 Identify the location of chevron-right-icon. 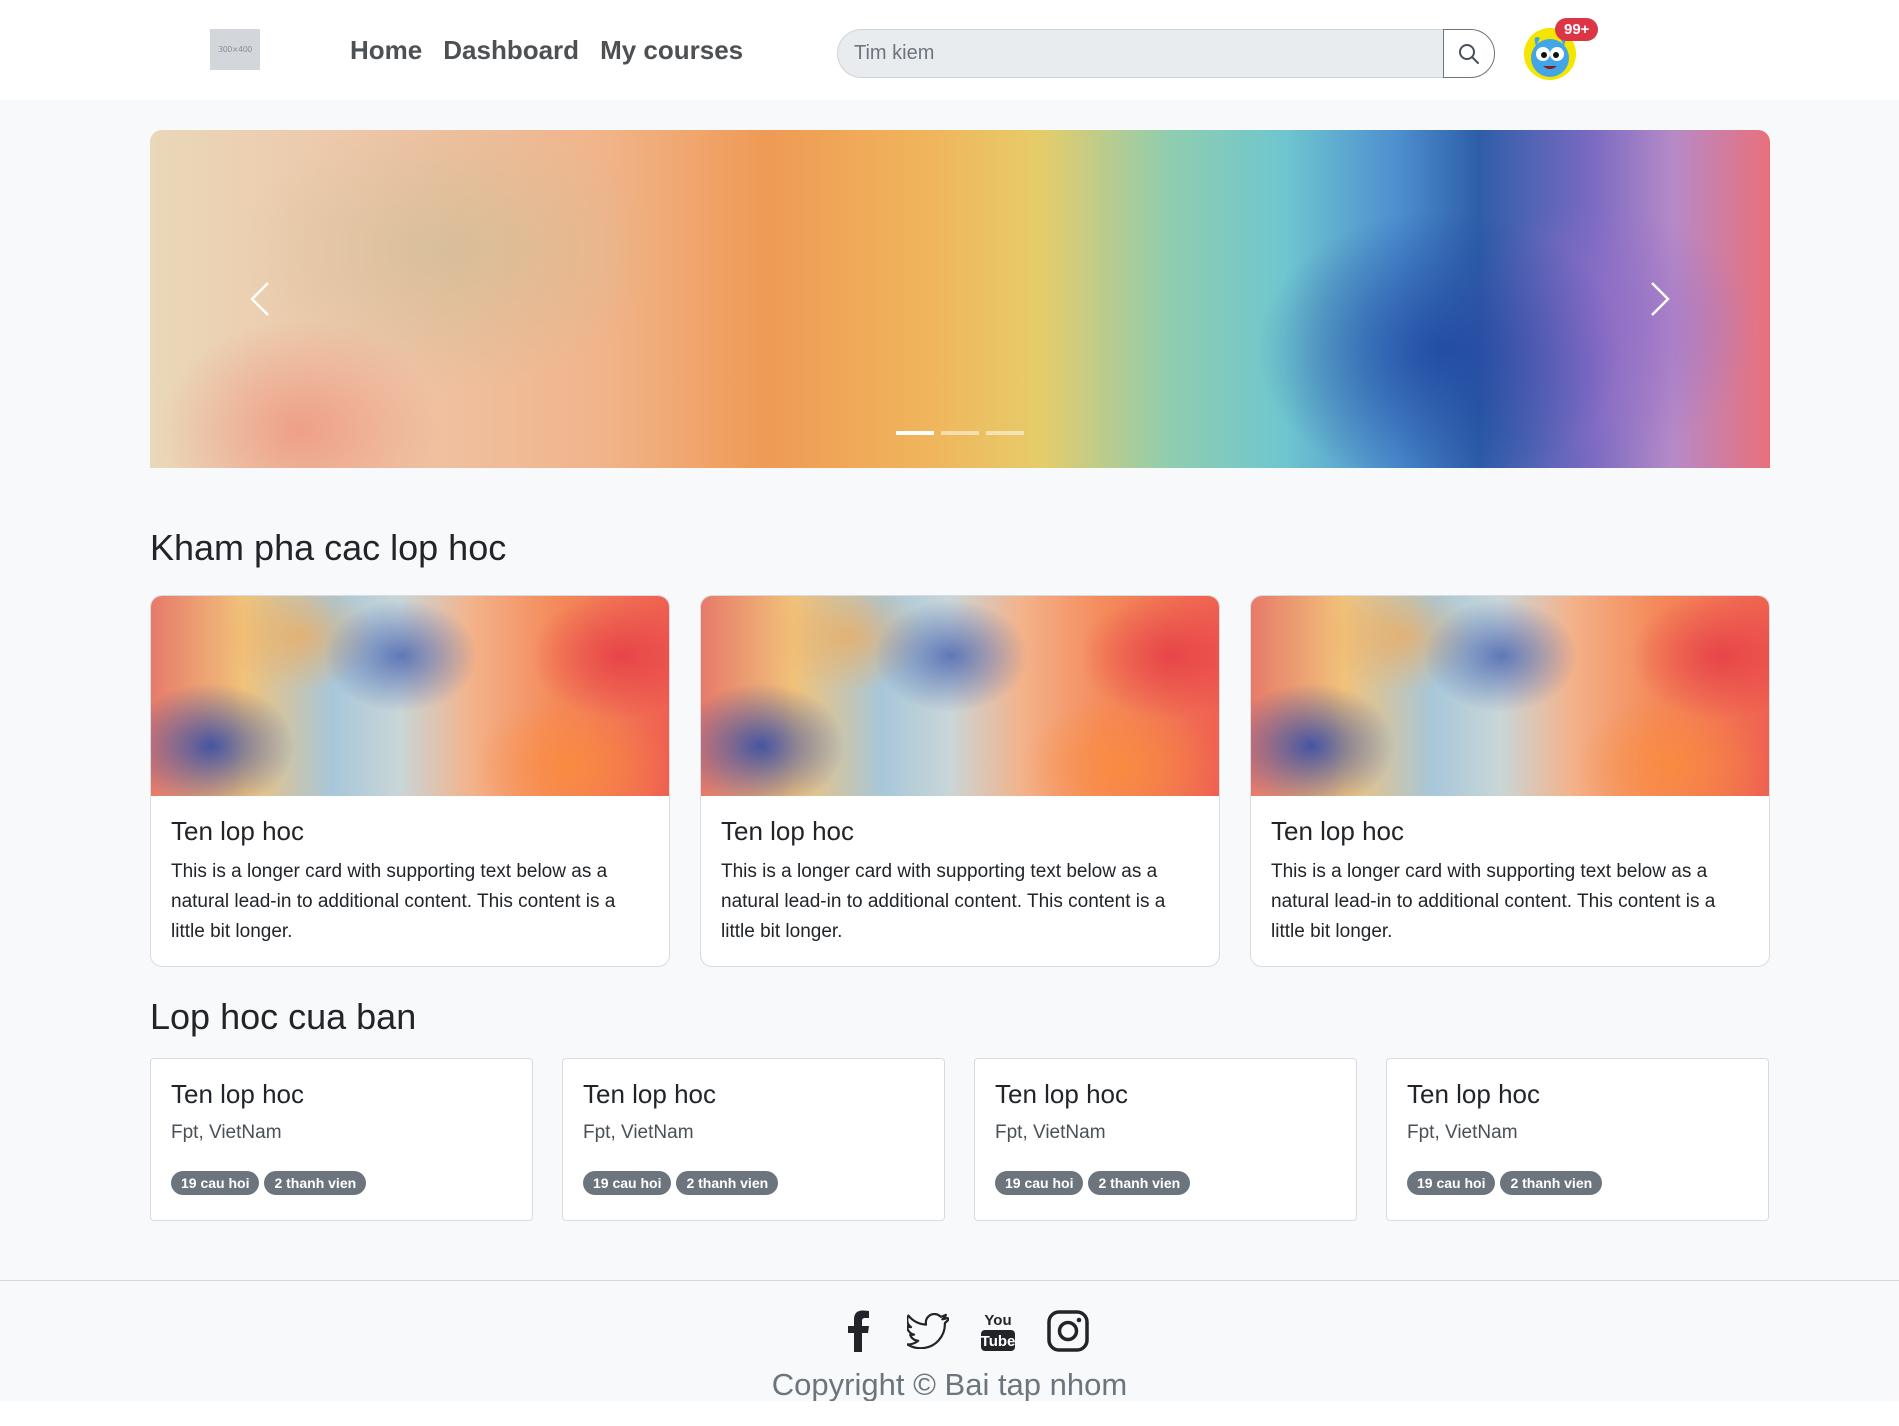
(1660, 299).